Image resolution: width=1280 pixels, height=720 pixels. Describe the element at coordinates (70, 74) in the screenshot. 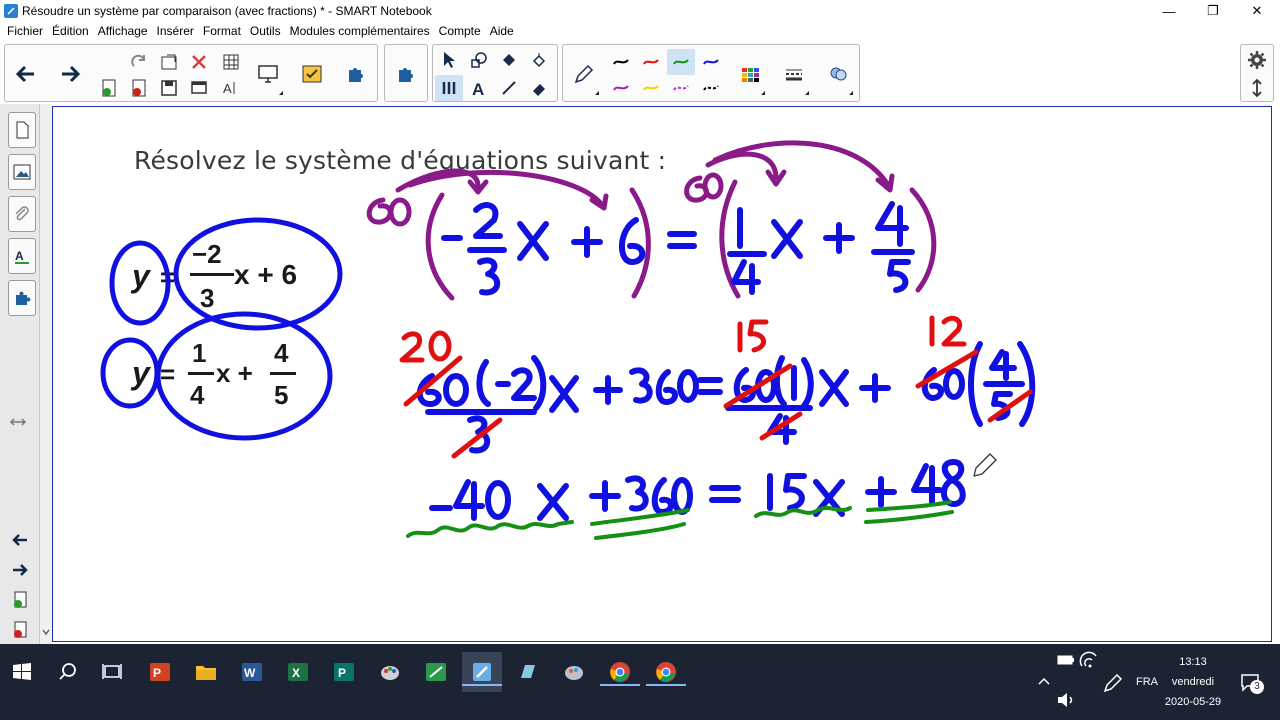

I see `next-page-button` at that location.